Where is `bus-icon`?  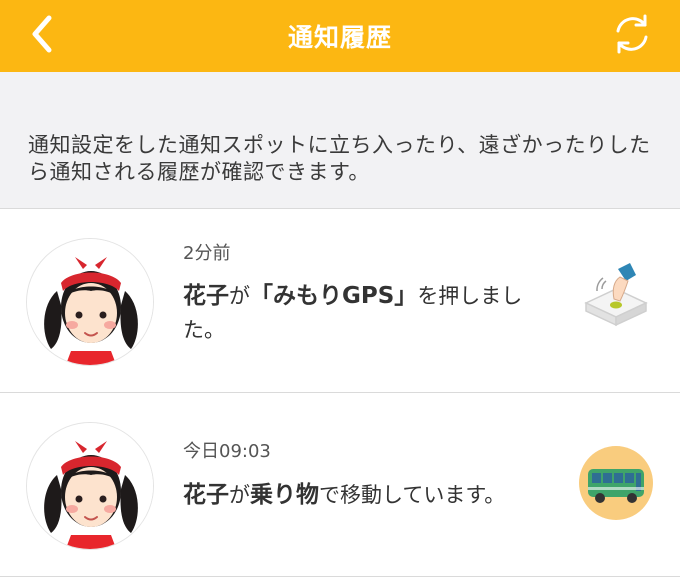
bus-icon is located at coordinates (616, 483).